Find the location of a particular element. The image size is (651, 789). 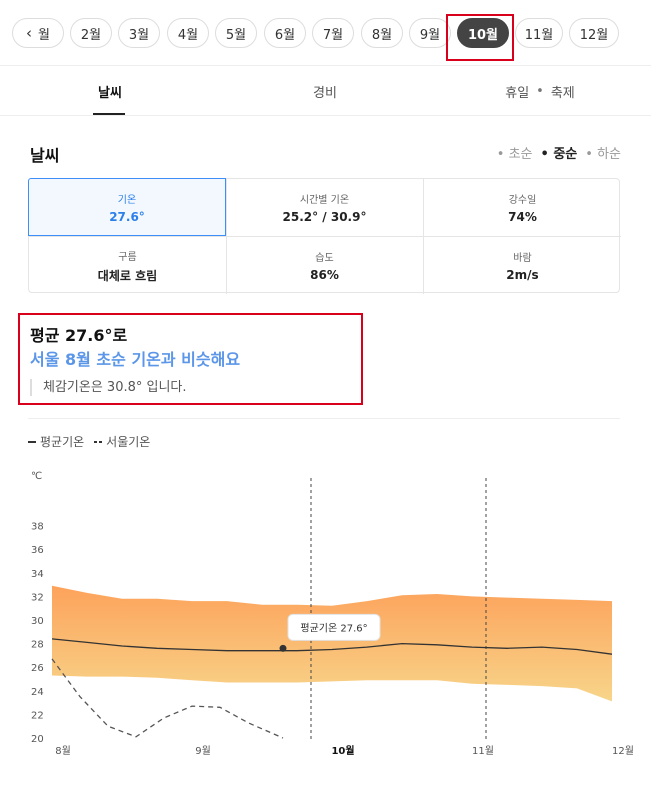

month-chip-2: 2월 is located at coordinates (91, 33).